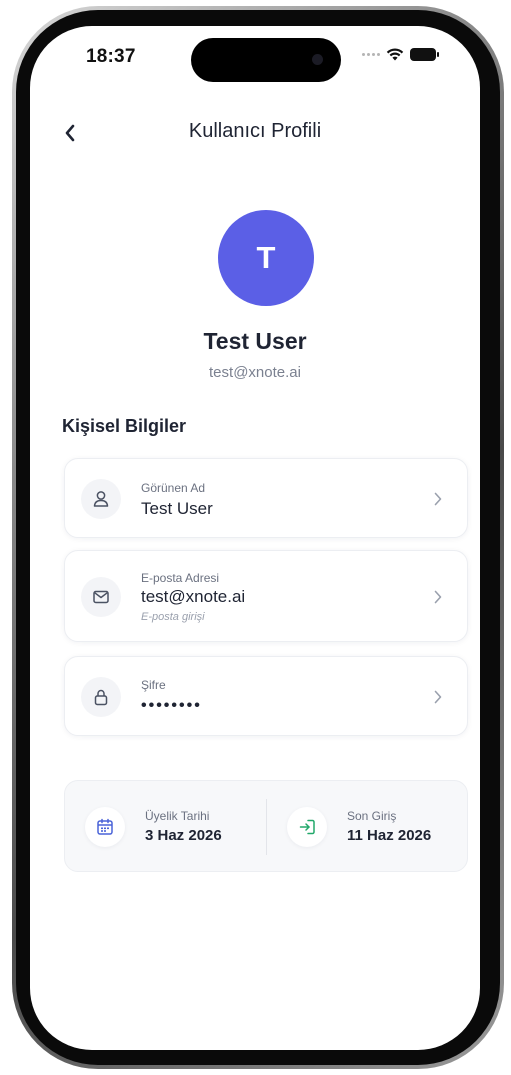 The width and height of the screenshot is (511, 1075). What do you see at coordinates (371, 54) in the screenshot?
I see `signal-icon` at bounding box center [371, 54].